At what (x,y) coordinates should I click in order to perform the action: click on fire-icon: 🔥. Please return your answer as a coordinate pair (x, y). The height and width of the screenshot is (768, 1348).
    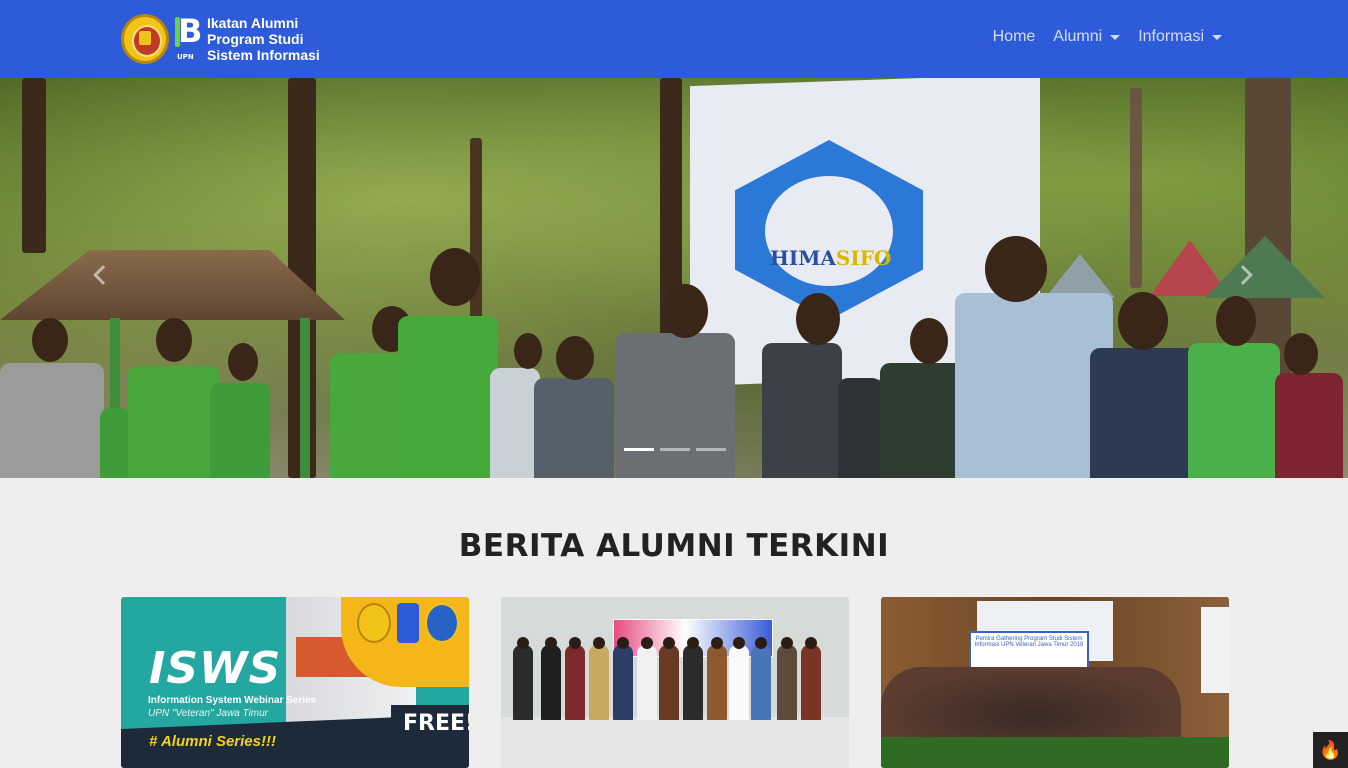
    Looking at the image, I should click on (1330, 750).